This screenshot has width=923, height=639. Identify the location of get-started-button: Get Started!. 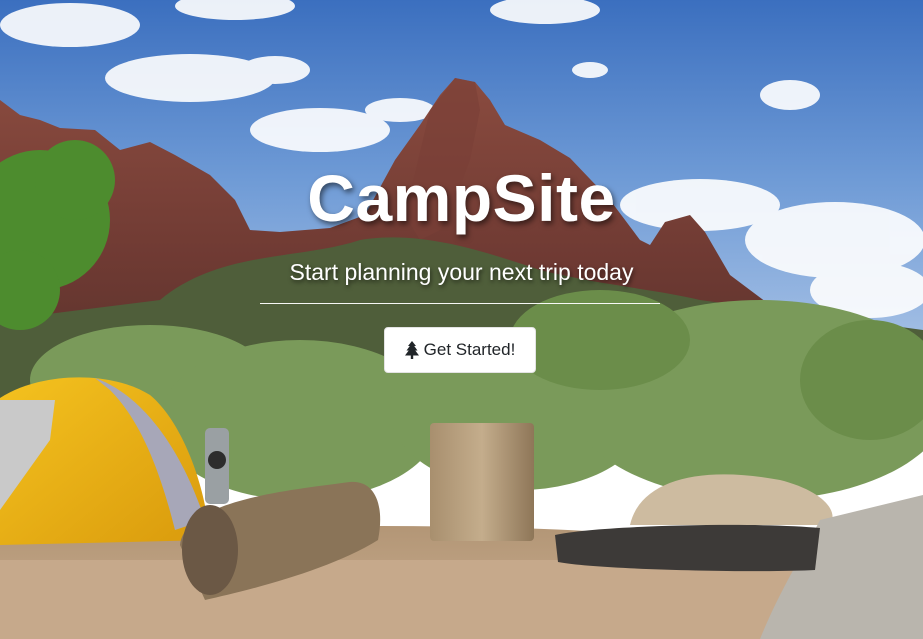
(460, 350).